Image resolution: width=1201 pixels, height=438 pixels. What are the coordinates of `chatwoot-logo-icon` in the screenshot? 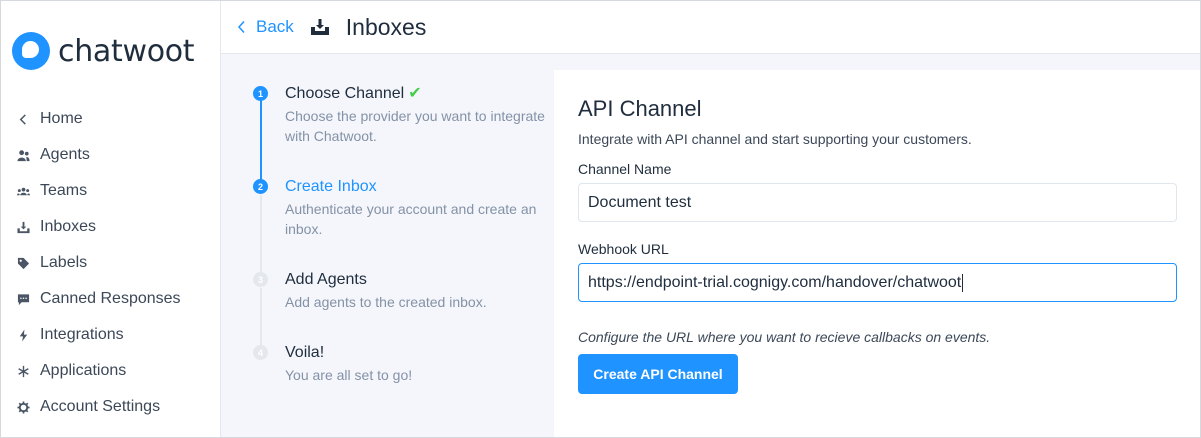 It's located at (31, 51).